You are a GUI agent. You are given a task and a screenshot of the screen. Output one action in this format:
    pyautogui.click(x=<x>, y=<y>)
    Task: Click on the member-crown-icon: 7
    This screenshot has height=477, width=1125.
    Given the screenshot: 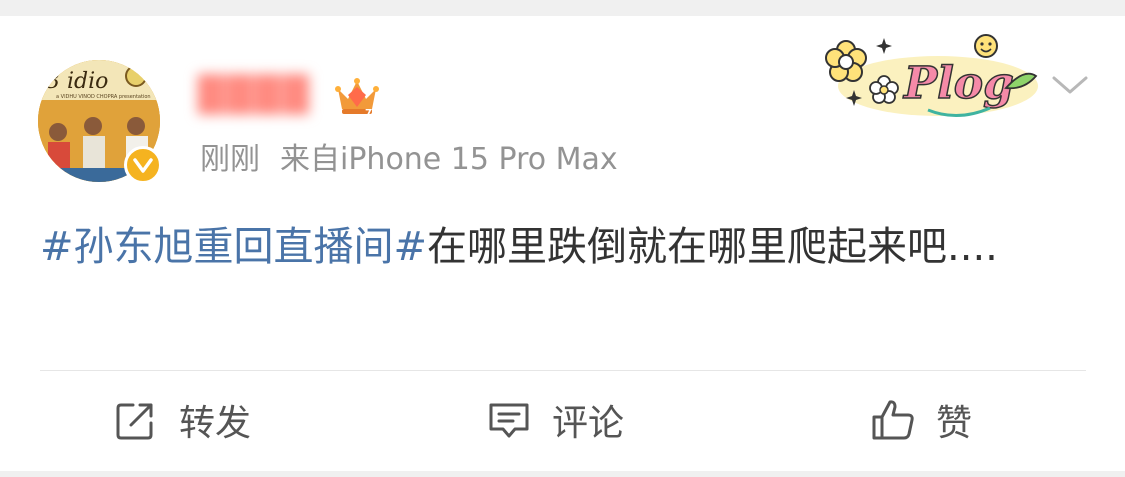 What is the action you would take?
    pyautogui.click(x=357, y=98)
    